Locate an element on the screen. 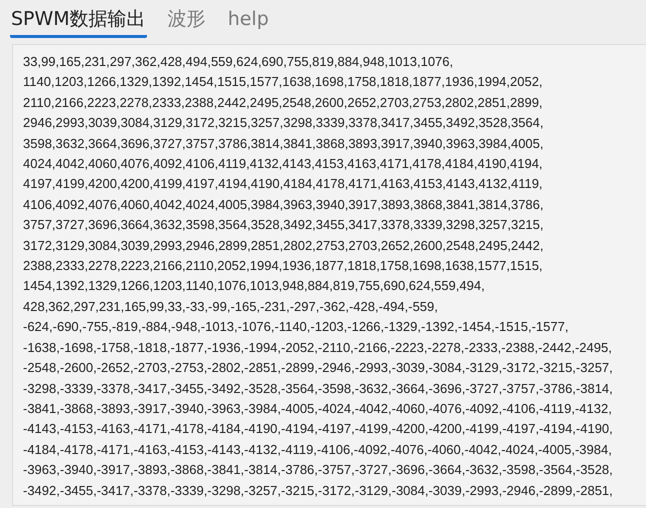  data-line: -3492,-3455,-3417,-3378,-3339,-3298,-3257,-3215,-3172,-3129,-3084,-3039,-2993,-2946,-2899,-2851, is located at coordinates (318, 491).